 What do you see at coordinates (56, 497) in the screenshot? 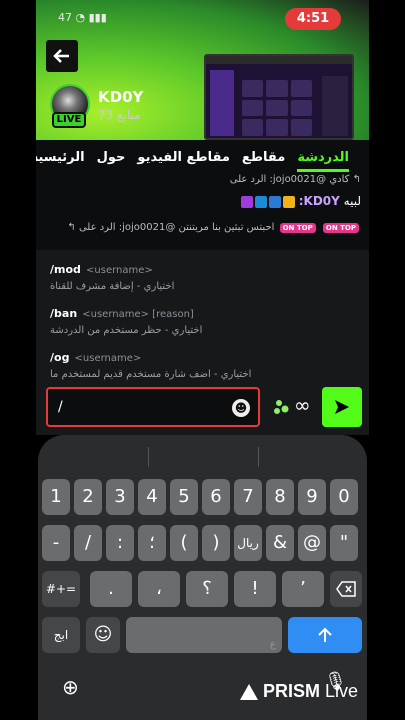
I see `key-1: 1` at bounding box center [56, 497].